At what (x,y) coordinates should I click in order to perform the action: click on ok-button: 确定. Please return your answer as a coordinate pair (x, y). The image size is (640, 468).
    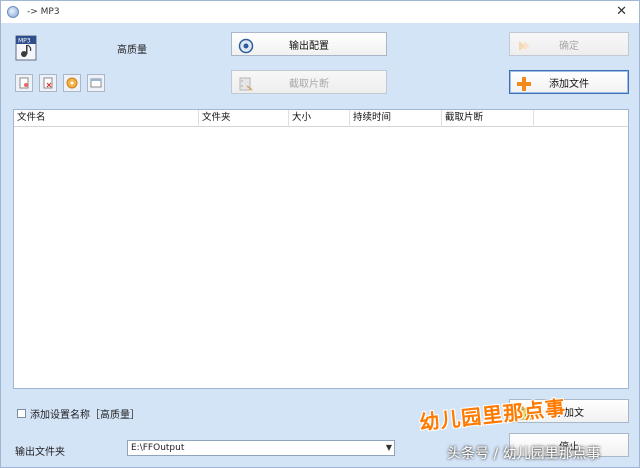
    Looking at the image, I should click on (569, 44).